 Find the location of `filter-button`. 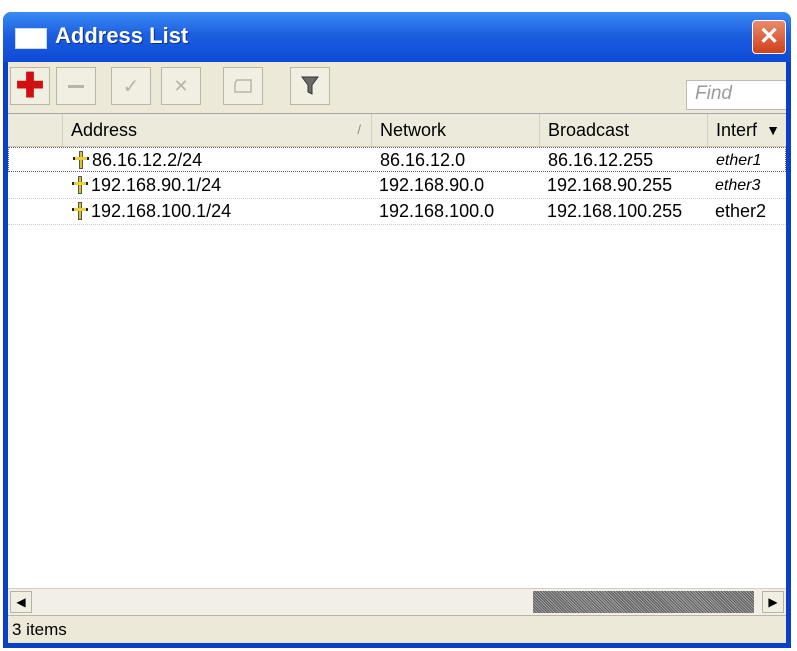

filter-button is located at coordinates (310, 86).